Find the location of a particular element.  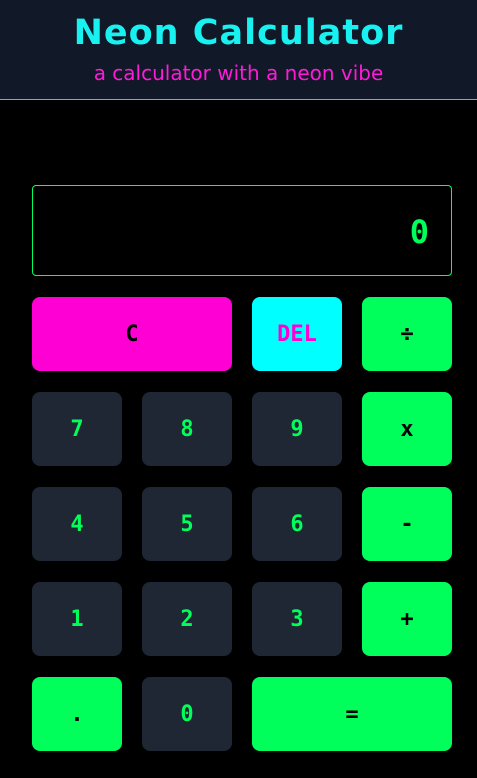

digit-6-button: 6 is located at coordinates (297, 524).